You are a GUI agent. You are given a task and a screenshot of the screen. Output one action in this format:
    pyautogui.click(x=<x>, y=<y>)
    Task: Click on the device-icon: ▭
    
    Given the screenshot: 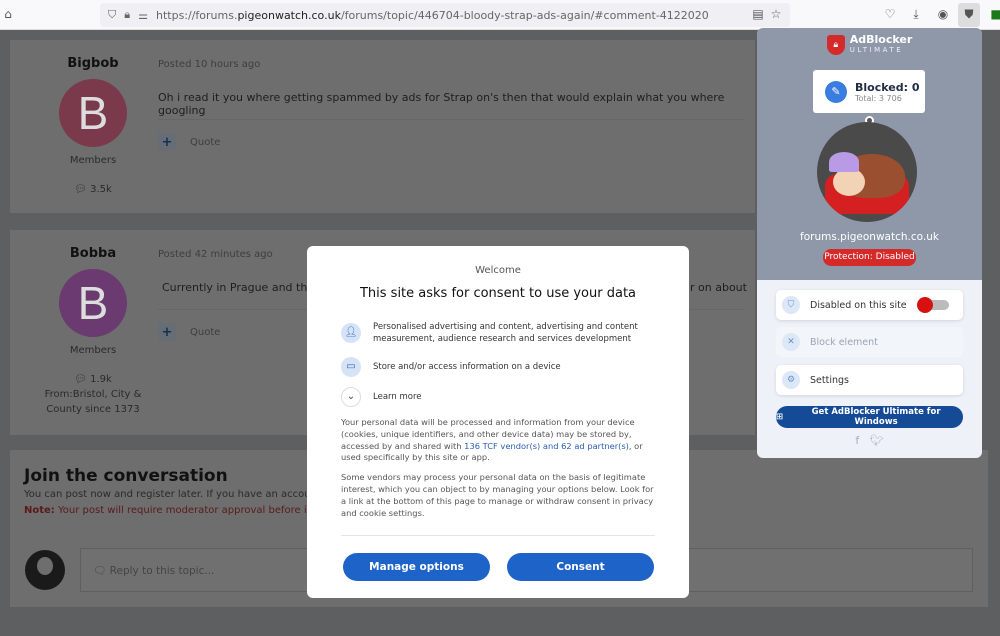 What is the action you would take?
    pyautogui.click(x=351, y=367)
    